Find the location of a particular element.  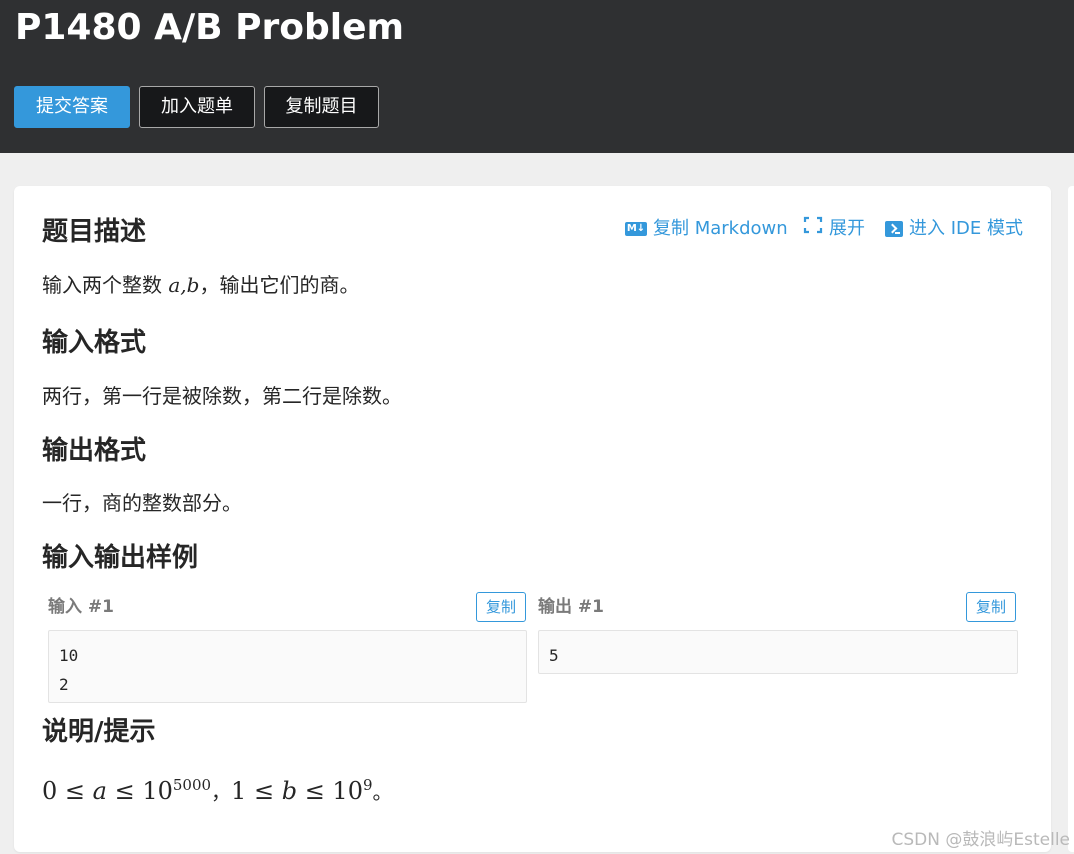

sample-input-box: 10 2 is located at coordinates (287, 666).